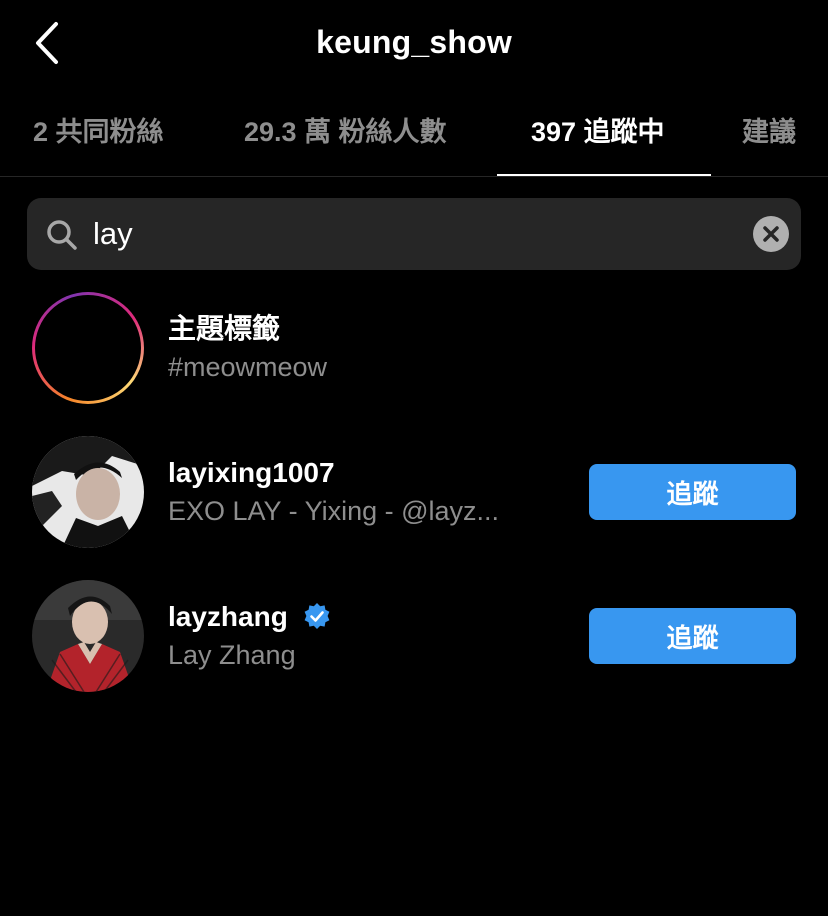 This screenshot has height=916, width=828. I want to click on user-fullname: Lay Zhang, so click(232, 655).